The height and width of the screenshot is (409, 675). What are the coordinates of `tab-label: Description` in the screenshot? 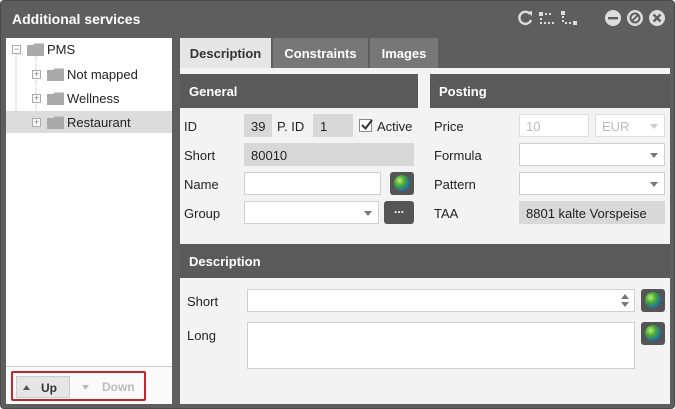 It's located at (225, 53).